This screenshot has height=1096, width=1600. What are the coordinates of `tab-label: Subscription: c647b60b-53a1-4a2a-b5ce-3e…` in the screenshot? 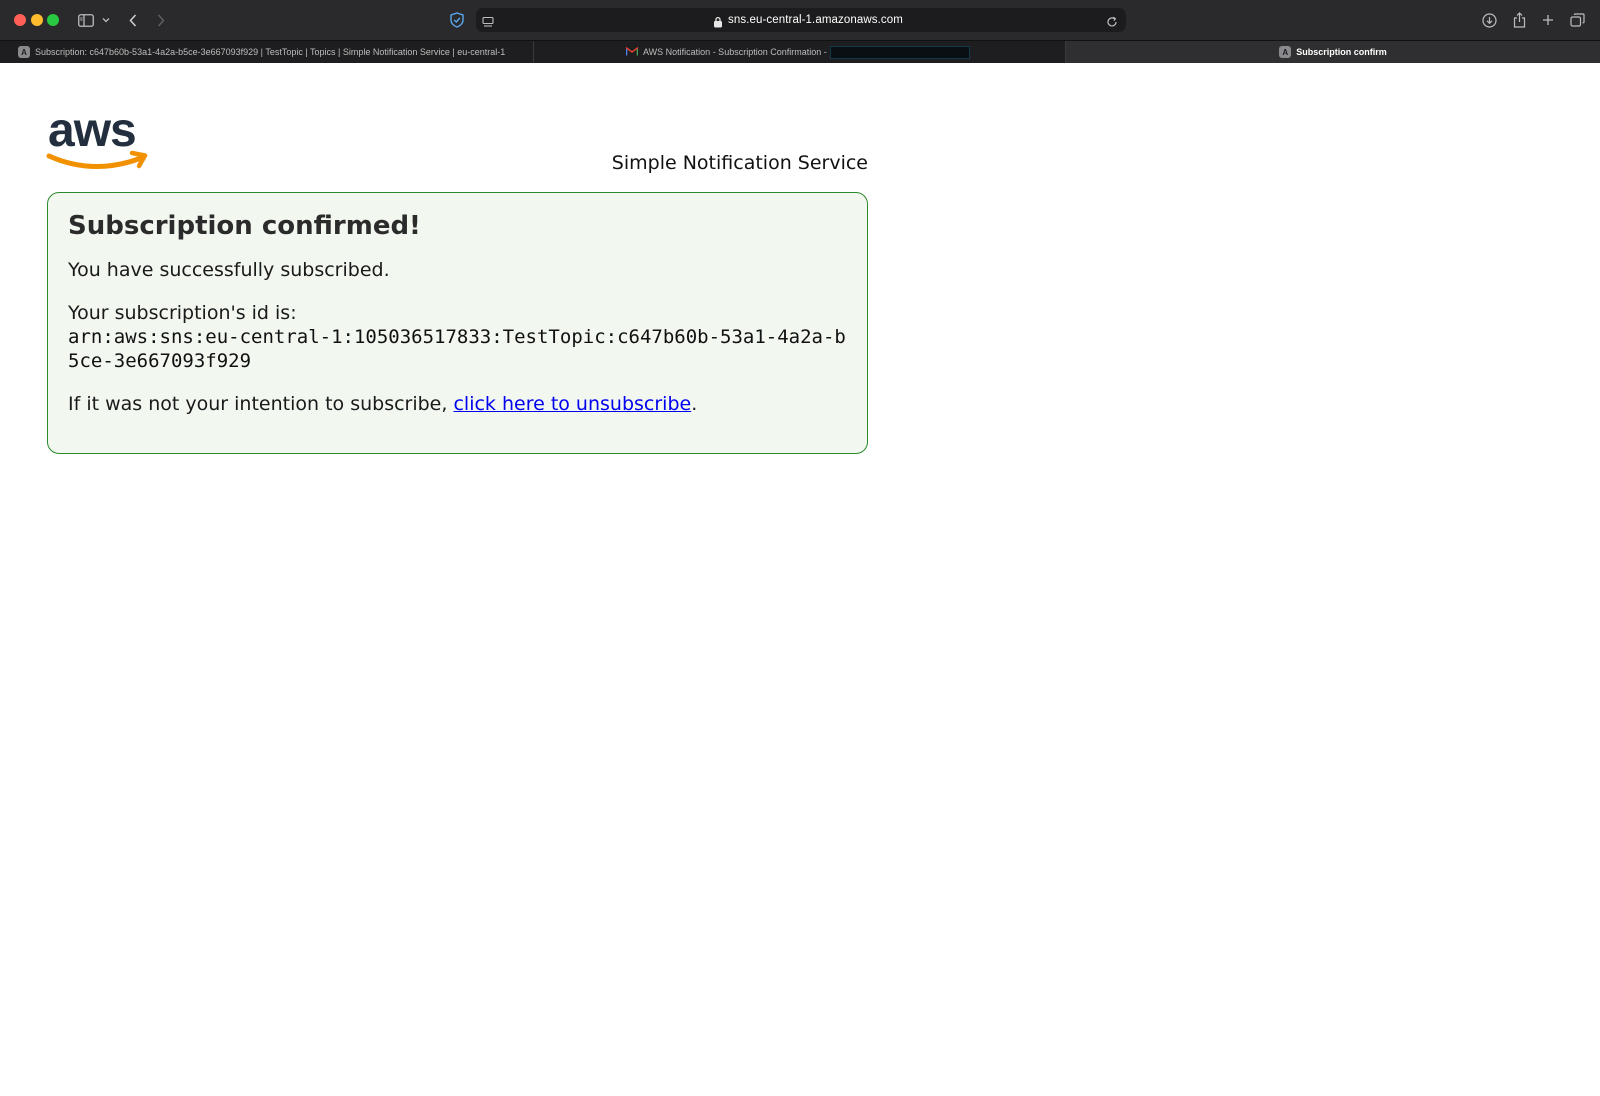 It's located at (270, 52).